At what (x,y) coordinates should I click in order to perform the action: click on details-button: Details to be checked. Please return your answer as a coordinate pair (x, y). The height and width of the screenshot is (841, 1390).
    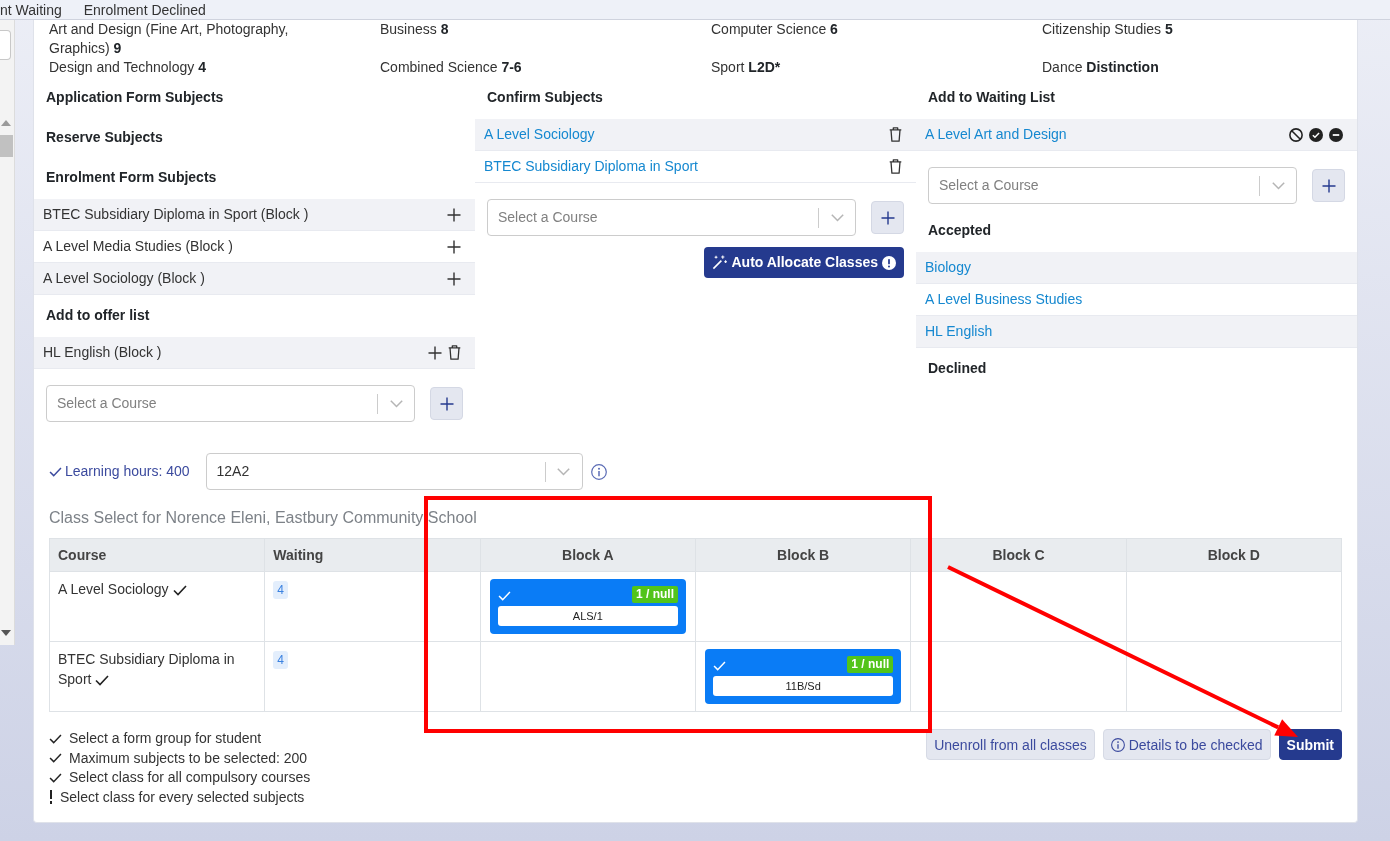
    Looking at the image, I should click on (1186, 744).